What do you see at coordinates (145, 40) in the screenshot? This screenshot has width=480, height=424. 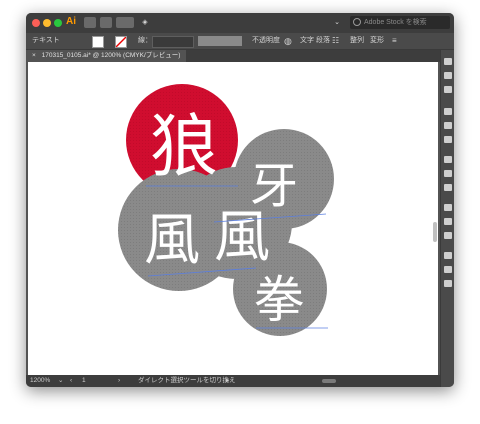 I see `stroke-label: 線：` at bounding box center [145, 40].